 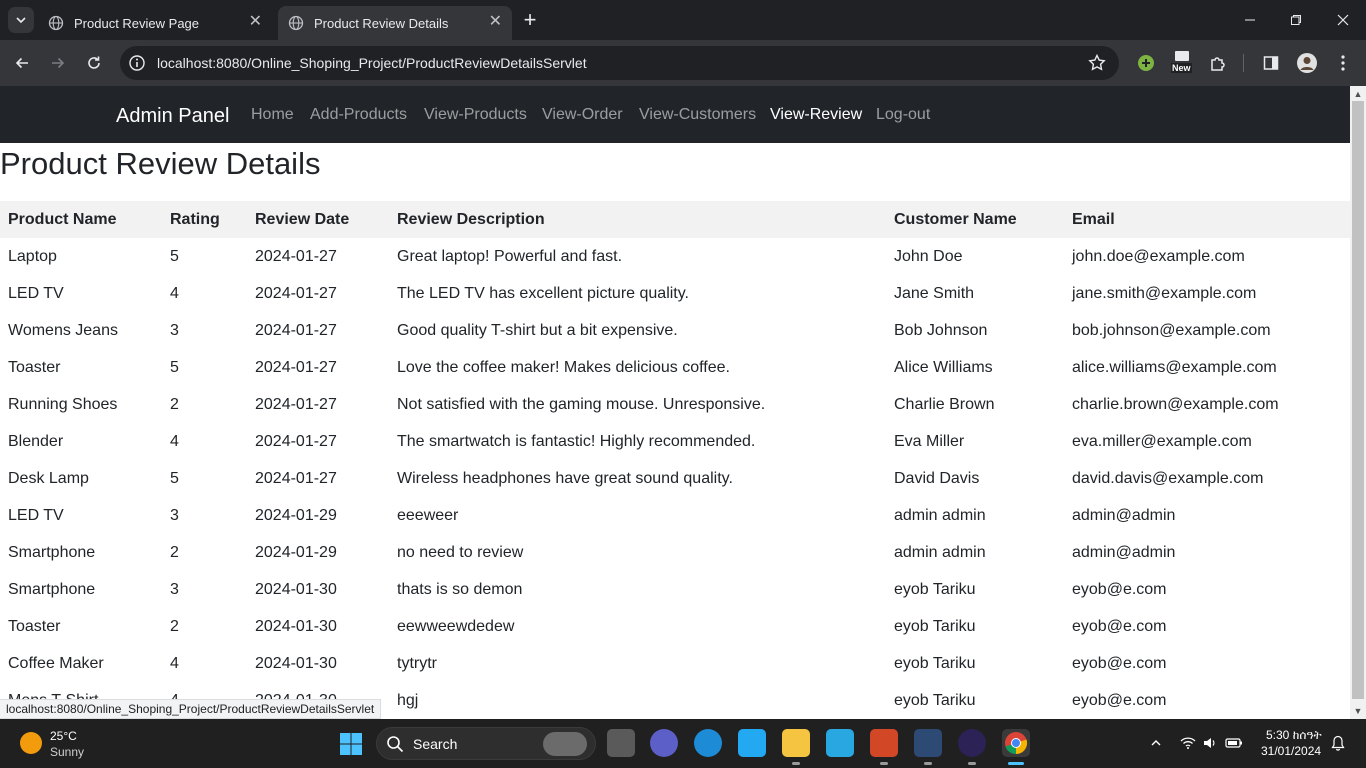 I want to click on store-icon, so click(x=840, y=743).